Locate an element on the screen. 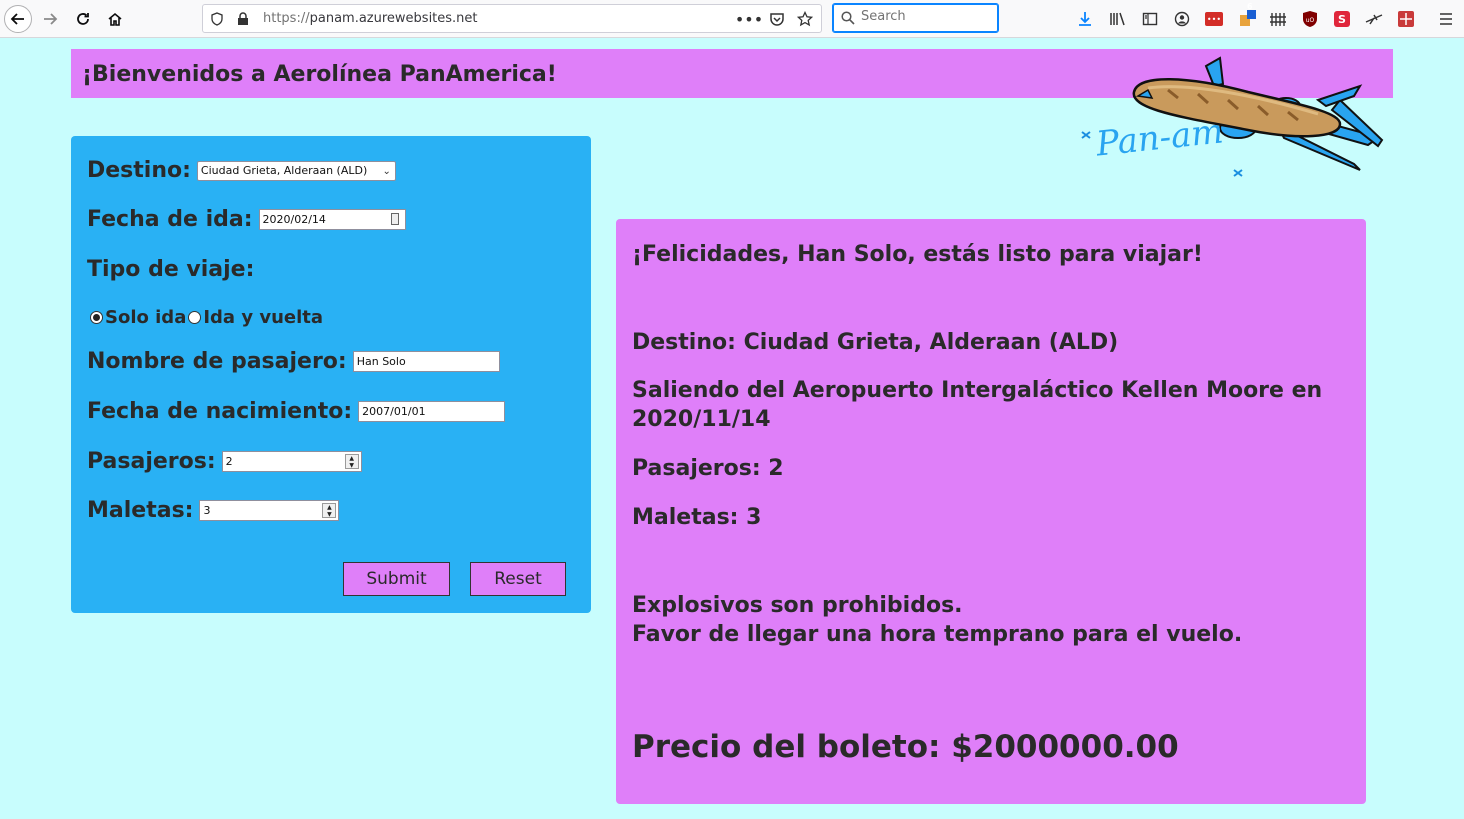 This screenshot has width=1464, height=819. result-destino: Destino: Ciudad Grieta, Alderaan (ALD) is located at coordinates (875, 342).